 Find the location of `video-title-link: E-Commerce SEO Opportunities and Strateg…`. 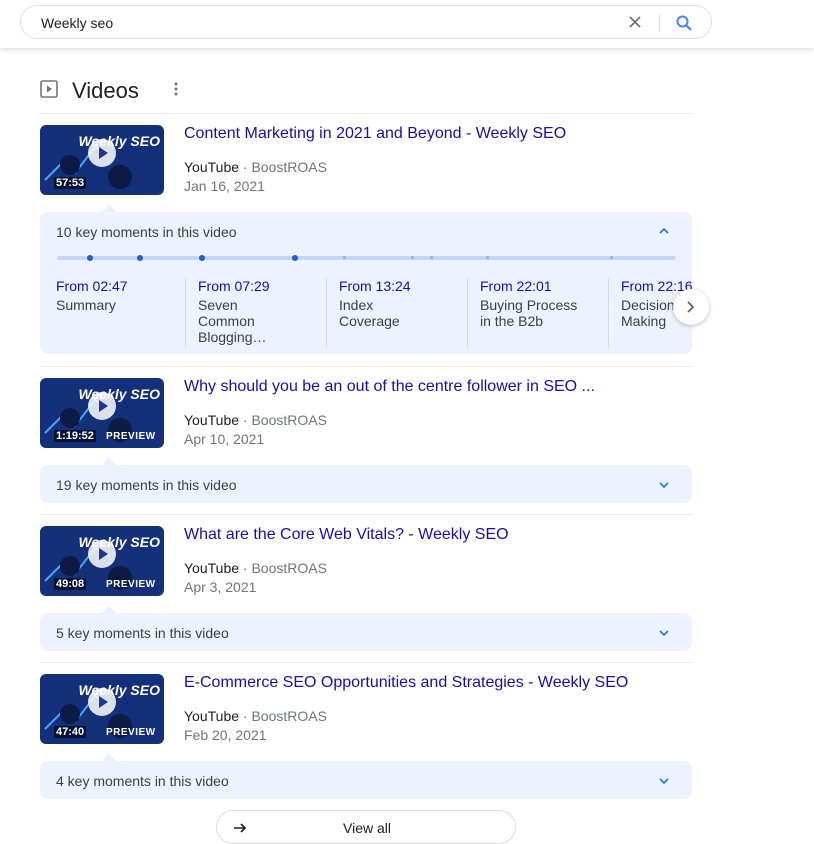

video-title-link: E-Commerce SEO Opportunities and Strateg… is located at coordinates (406, 683).